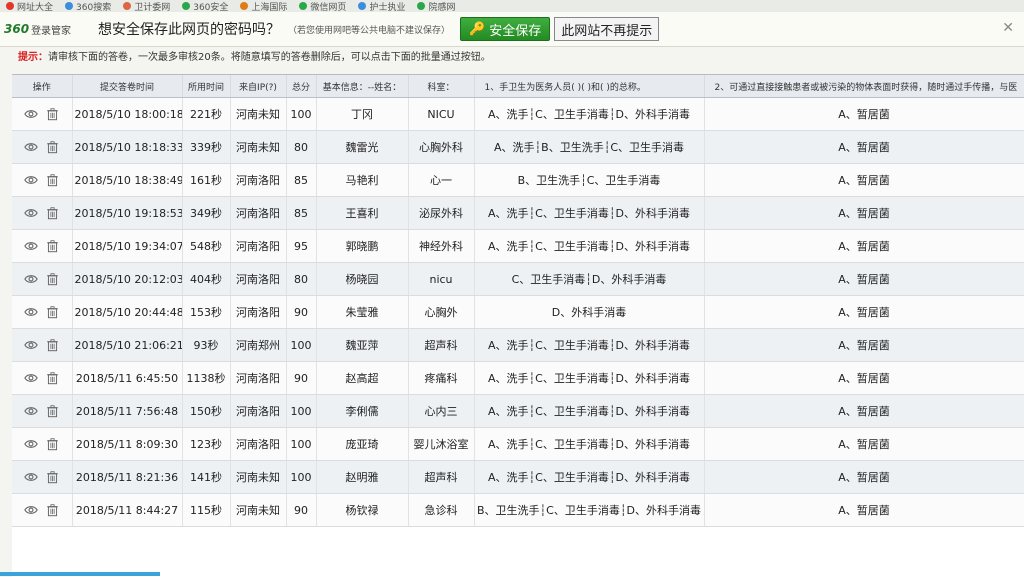  What do you see at coordinates (80, 574) in the screenshot?
I see `horizontal-scrollbar` at bounding box center [80, 574].